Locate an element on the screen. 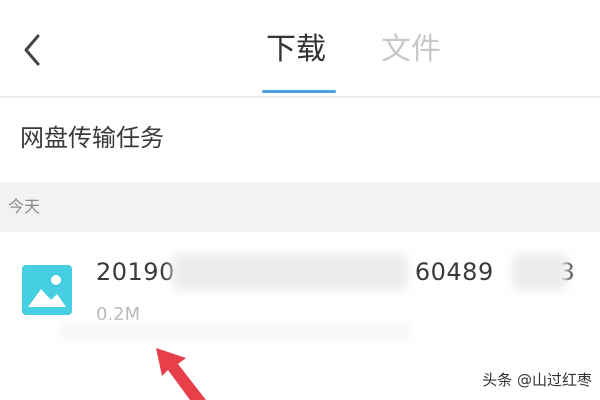  active-tab-indicator is located at coordinates (299, 91).